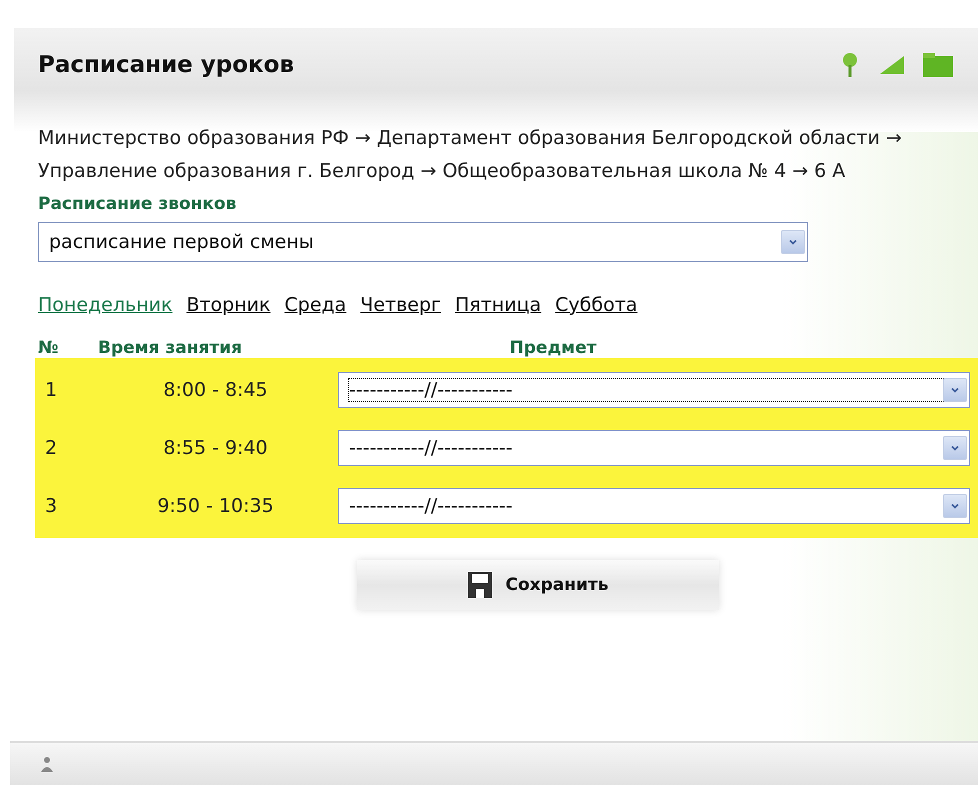  Describe the element at coordinates (49, 348) in the screenshot. I see `column-header: №` at that location.